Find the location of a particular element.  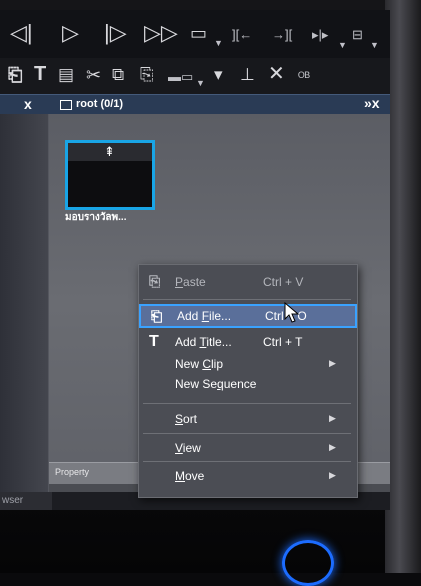

menu-item-label: New Sequence is located at coordinates (216, 384).